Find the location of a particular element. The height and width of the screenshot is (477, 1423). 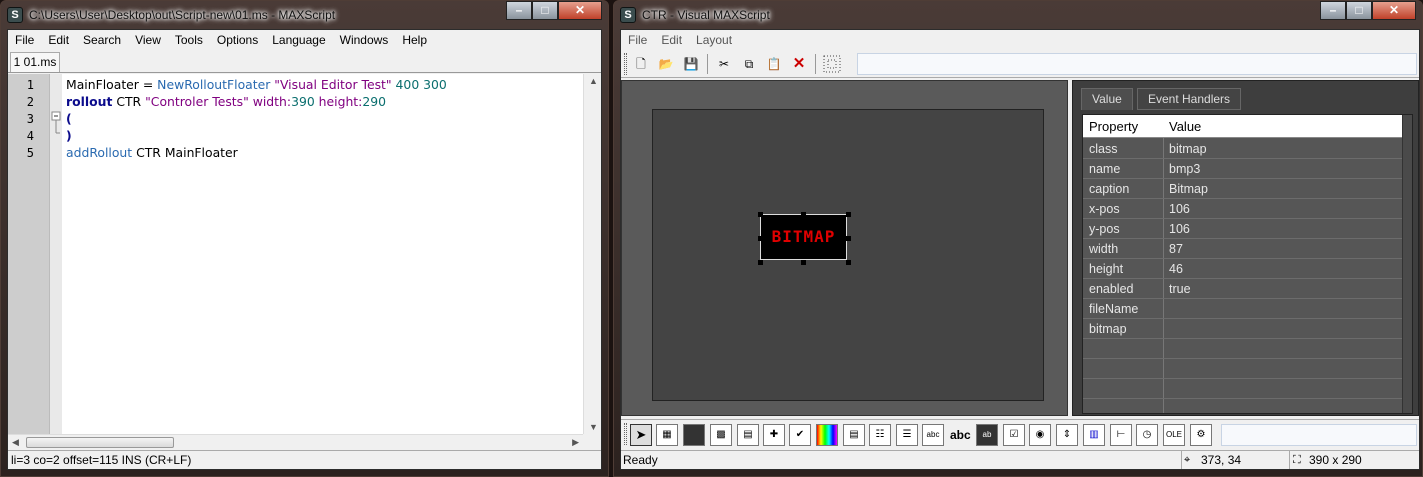

toolbar-fill is located at coordinates (1137, 64).